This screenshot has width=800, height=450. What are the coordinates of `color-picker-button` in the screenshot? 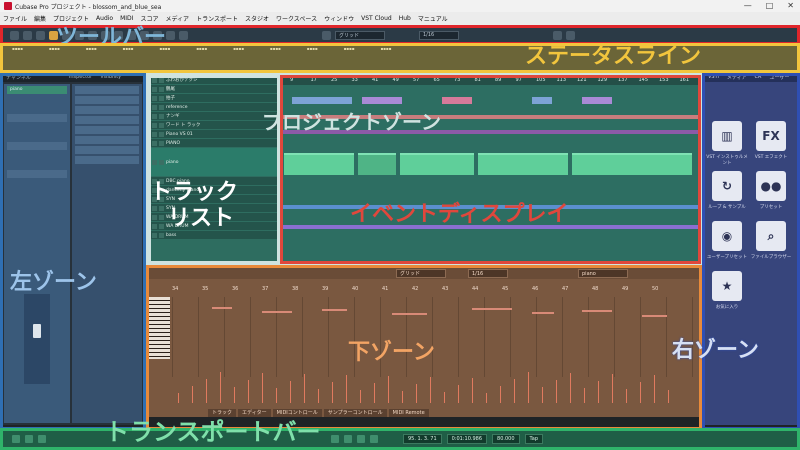 It's located at (557, 35).